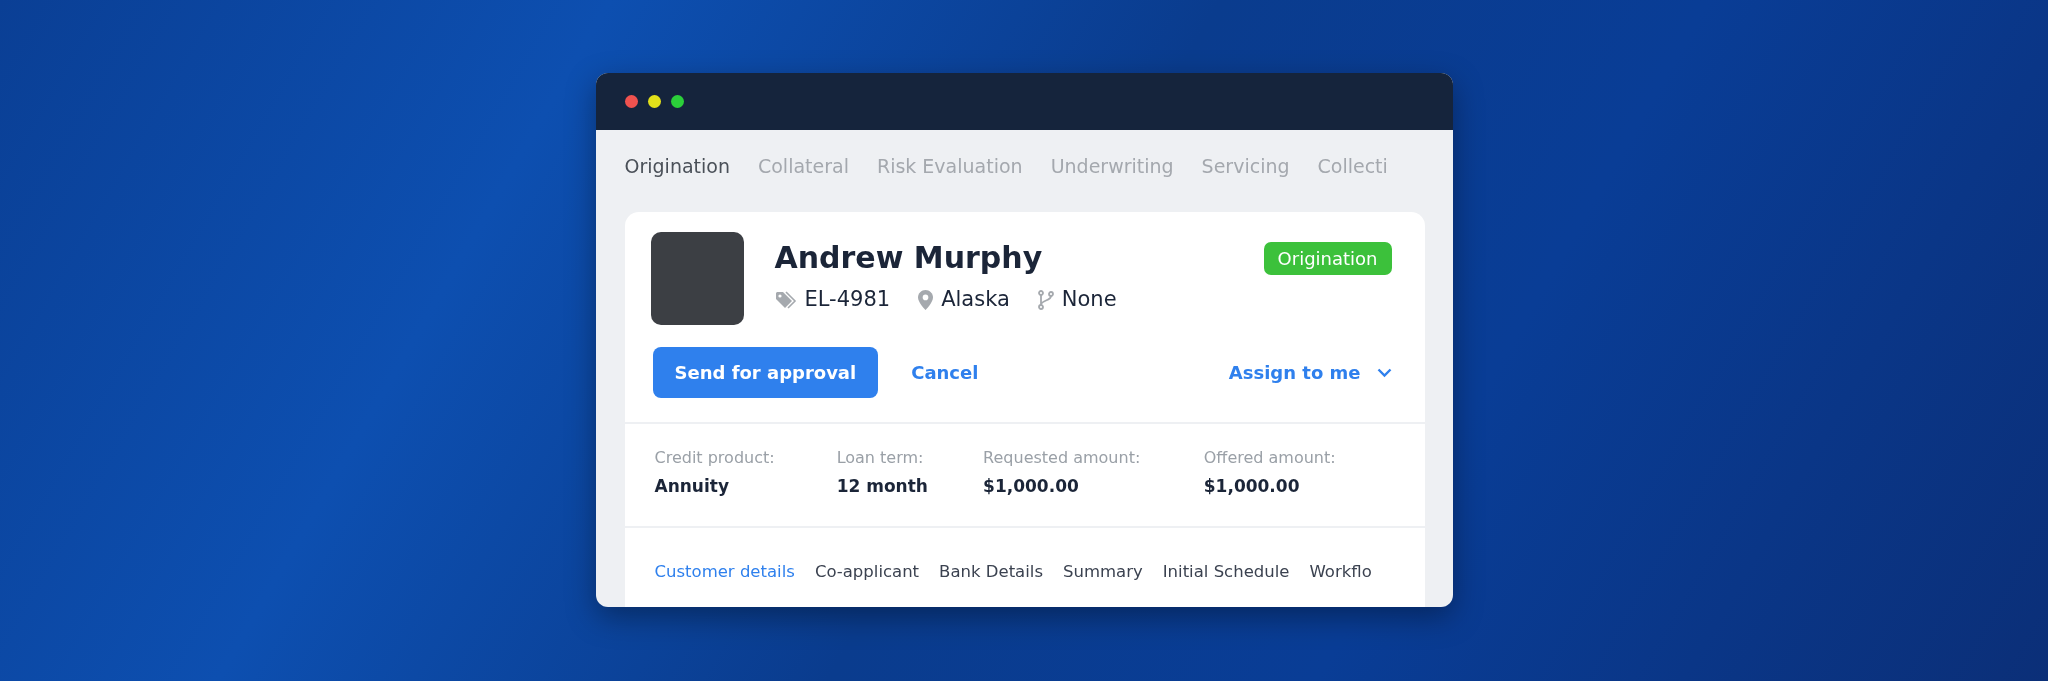 The width and height of the screenshot is (2048, 681). What do you see at coordinates (1384, 372) in the screenshot?
I see `chevron-down-icon` at bounding box center [1384, 372].